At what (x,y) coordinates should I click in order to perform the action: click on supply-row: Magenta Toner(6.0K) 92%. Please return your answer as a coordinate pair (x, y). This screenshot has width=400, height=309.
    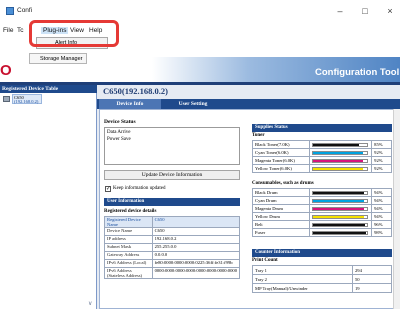
    Looking at the image, I should click on (321, 160).